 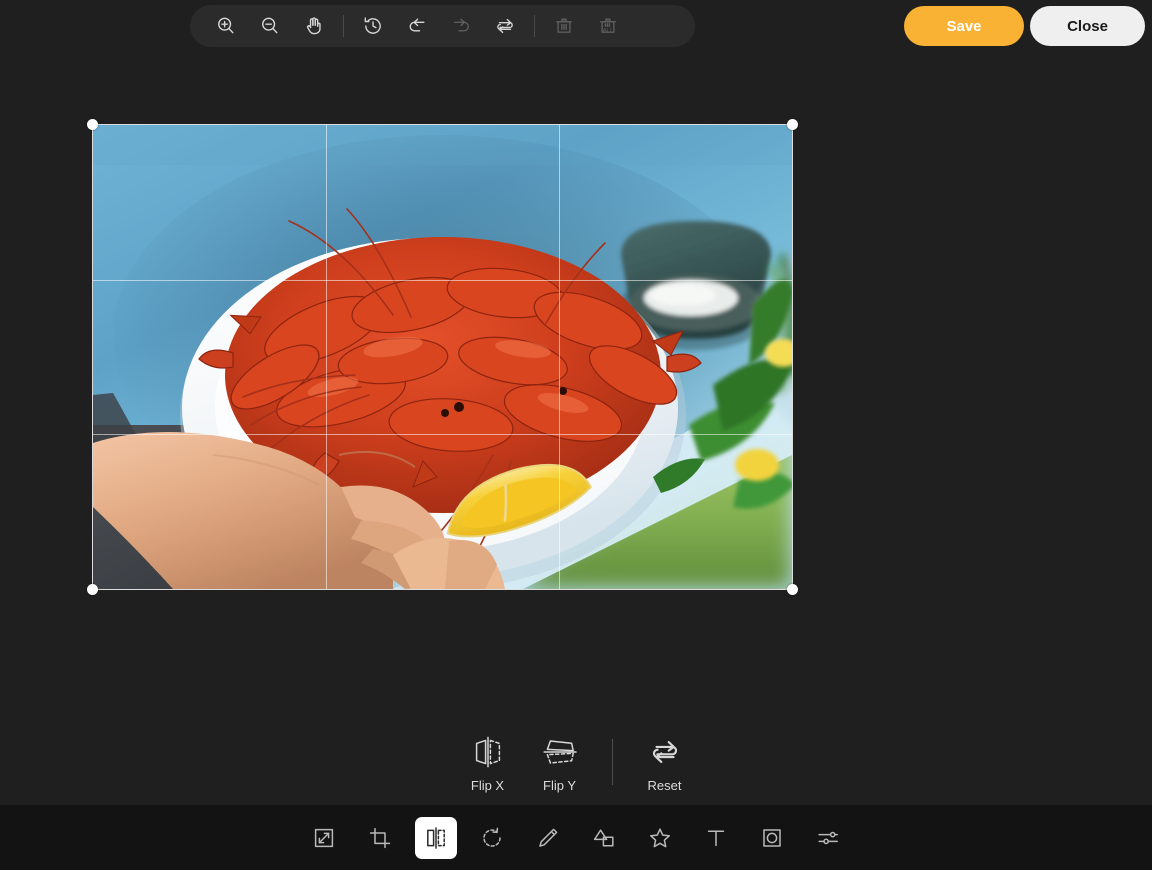 I want to click on trash-all-icon: ALL, so click(x=608, y=26).